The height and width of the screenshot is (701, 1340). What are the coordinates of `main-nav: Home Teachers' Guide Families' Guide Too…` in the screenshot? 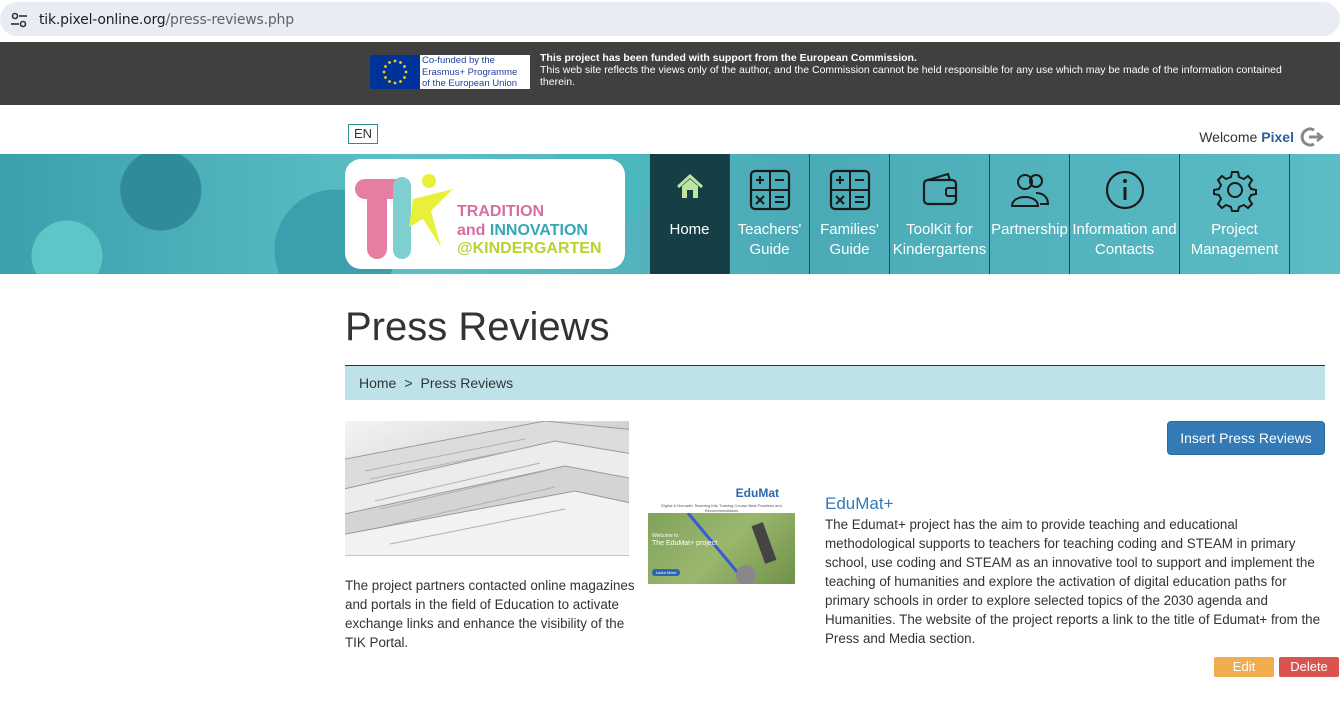 It's located at (970, 214).